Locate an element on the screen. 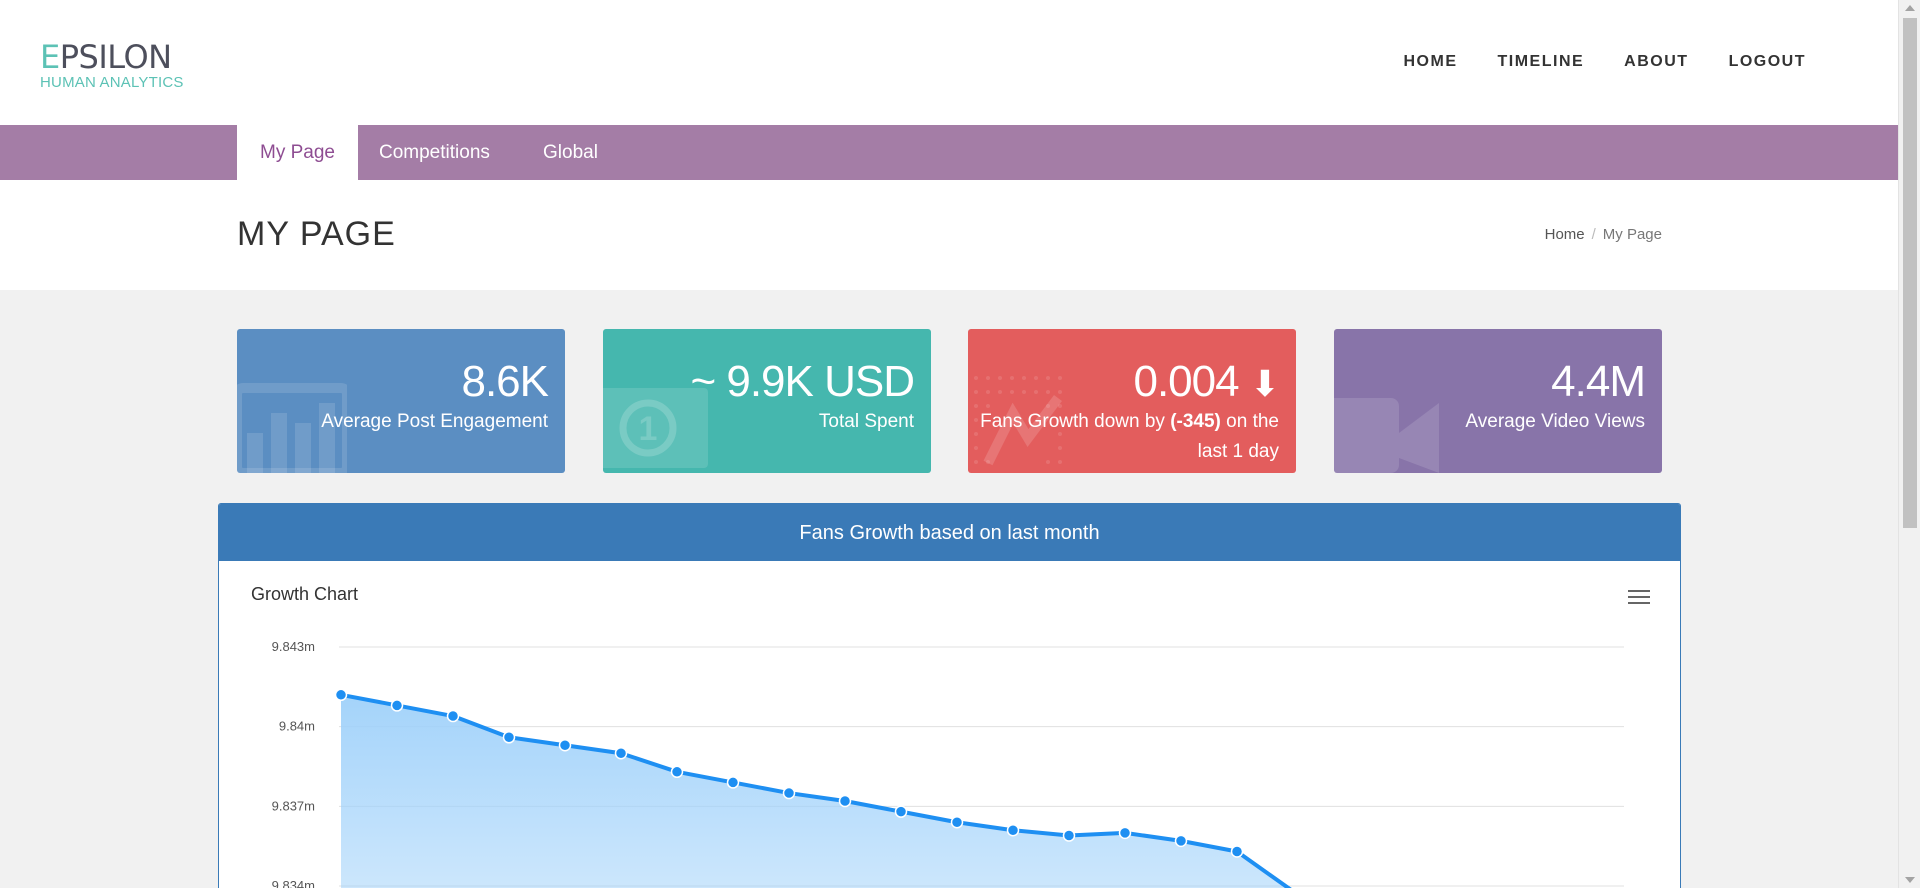  top-navigation: HOME TIMELINE ABOUT LOGOUT is located at coordinates (1605, 62).